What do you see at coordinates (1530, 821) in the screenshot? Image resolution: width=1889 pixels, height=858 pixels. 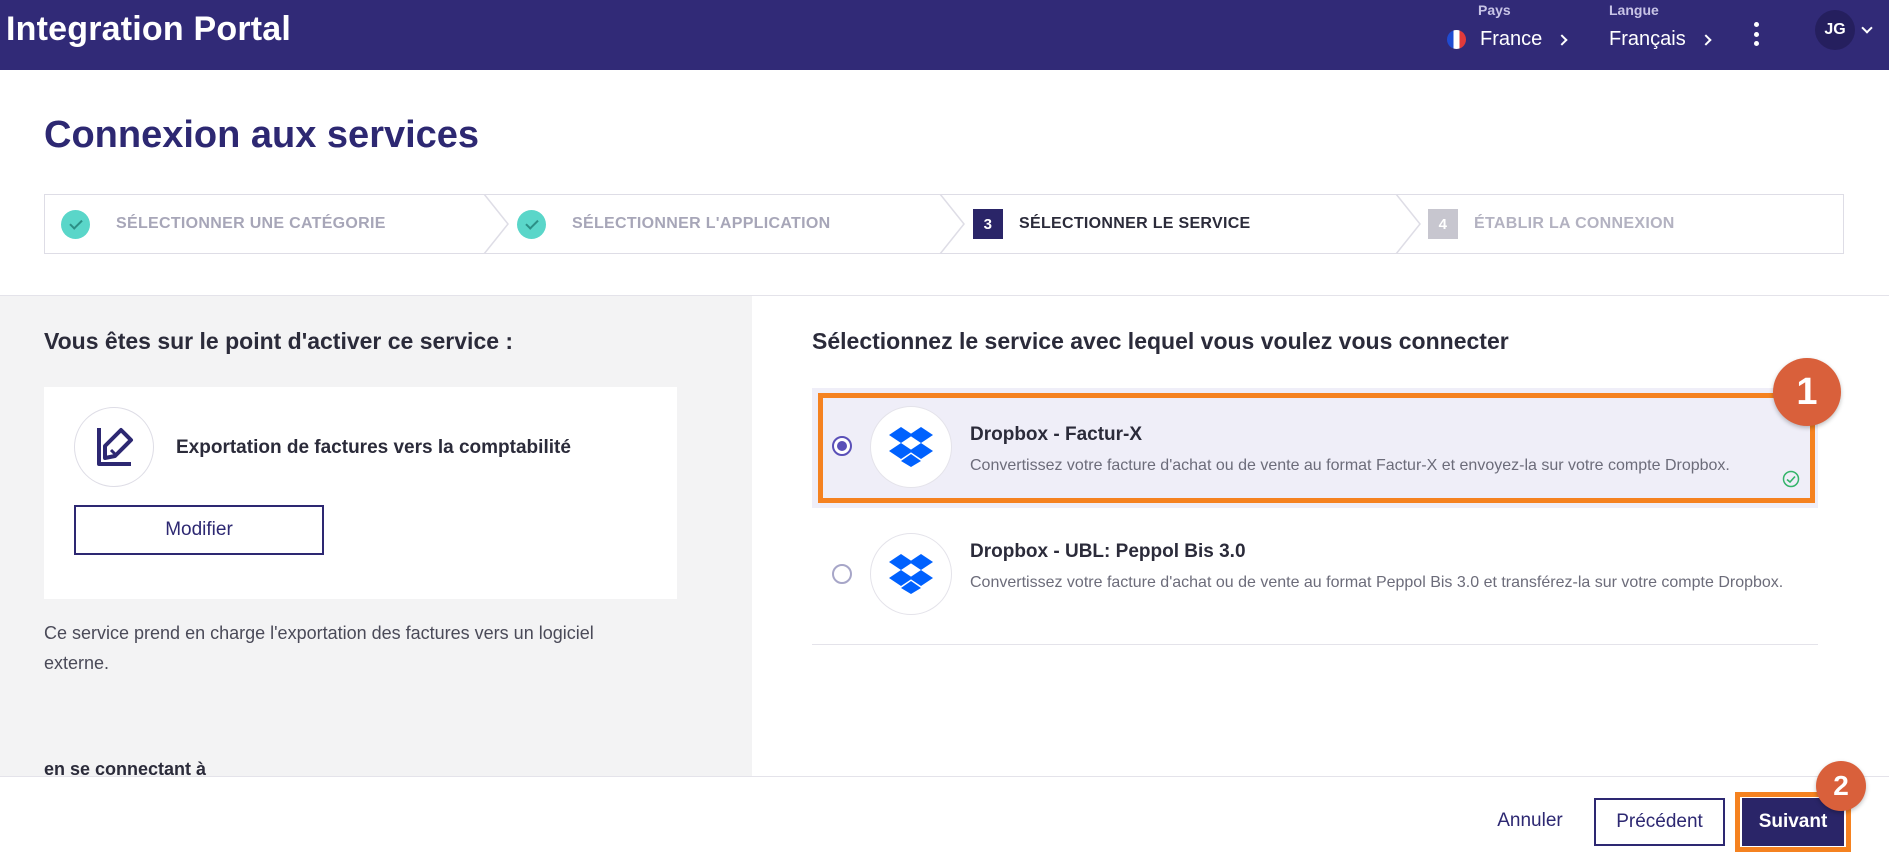 I see `cancel-button: Annuler` at bounding box center [1530, 821].